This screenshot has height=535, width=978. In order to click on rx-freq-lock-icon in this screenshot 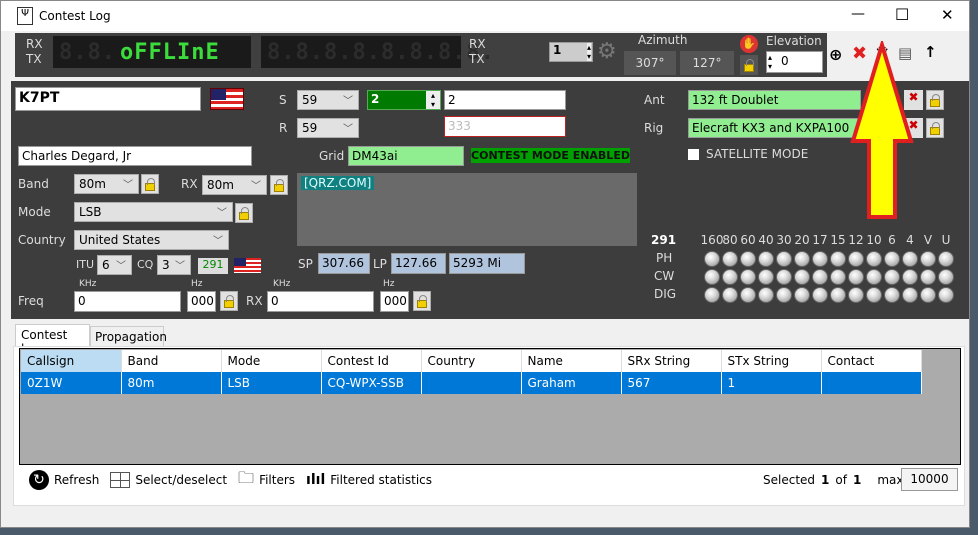, I will do `click(422, 301)`.